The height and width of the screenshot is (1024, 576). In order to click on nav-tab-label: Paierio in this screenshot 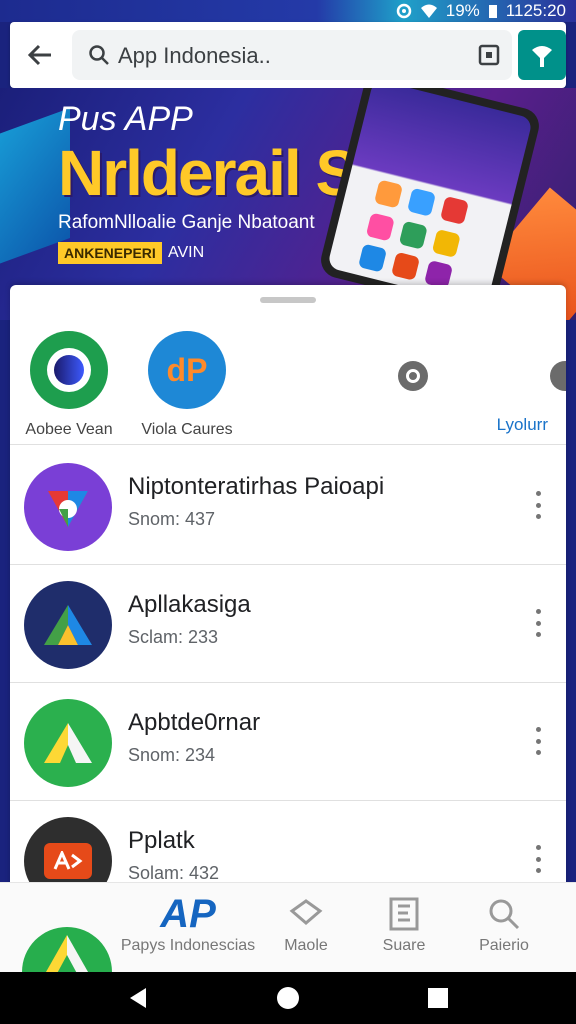, I will do `click(504, 945)`.